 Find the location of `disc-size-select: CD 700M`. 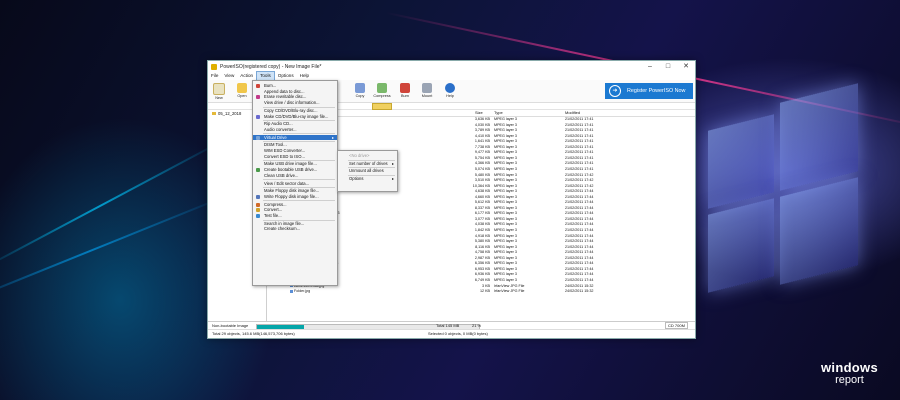

disc-size-select: CD 700M is located at coordinates (676, 325).